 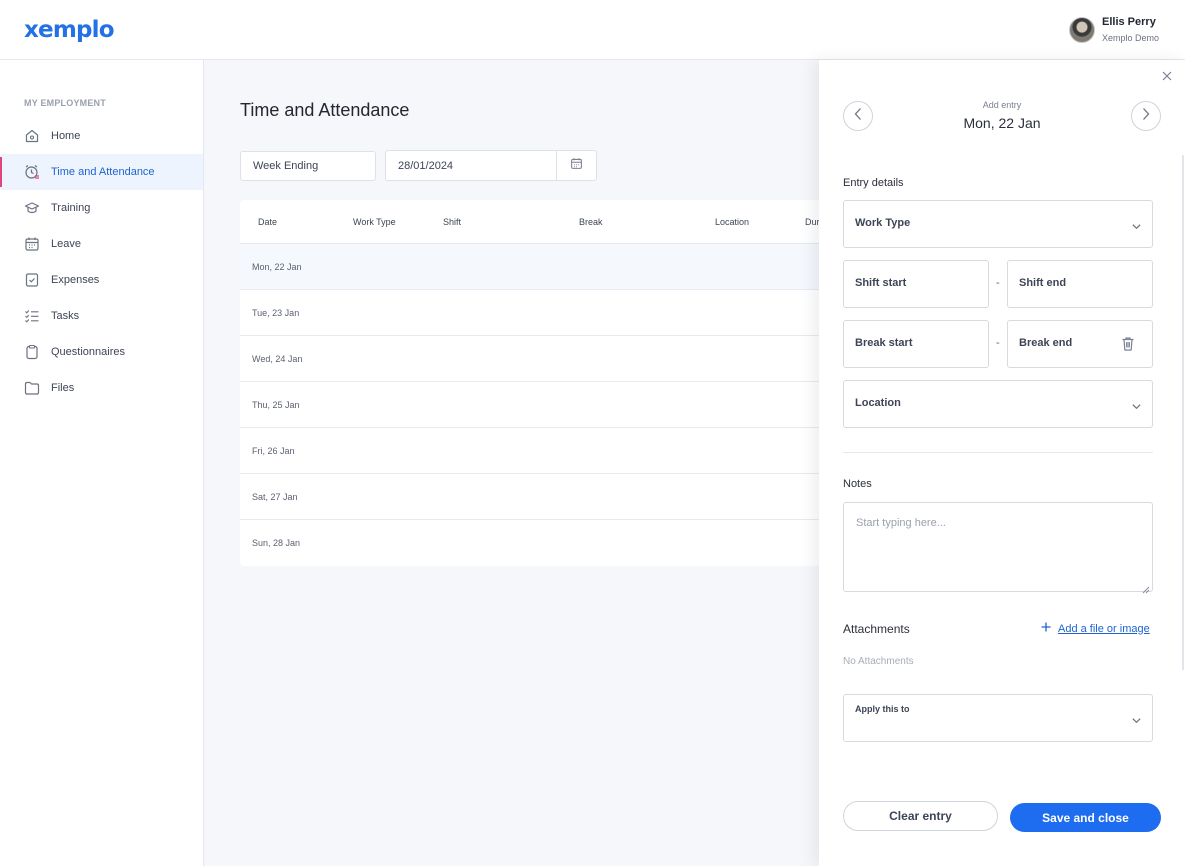 What do you see at coordinates (998, 452) in the screenshot?
I see `divider` at bounding box center [998, 452].